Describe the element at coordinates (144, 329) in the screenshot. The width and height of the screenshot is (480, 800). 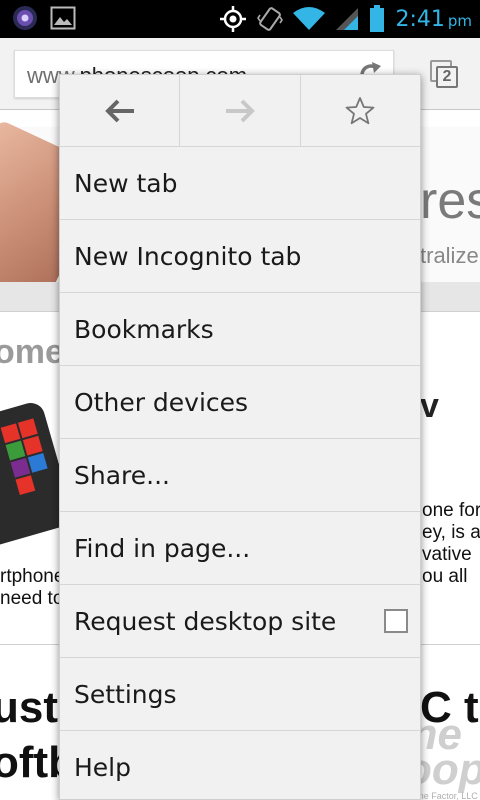
I see `menu-item-label: Bookmarks` at that location.